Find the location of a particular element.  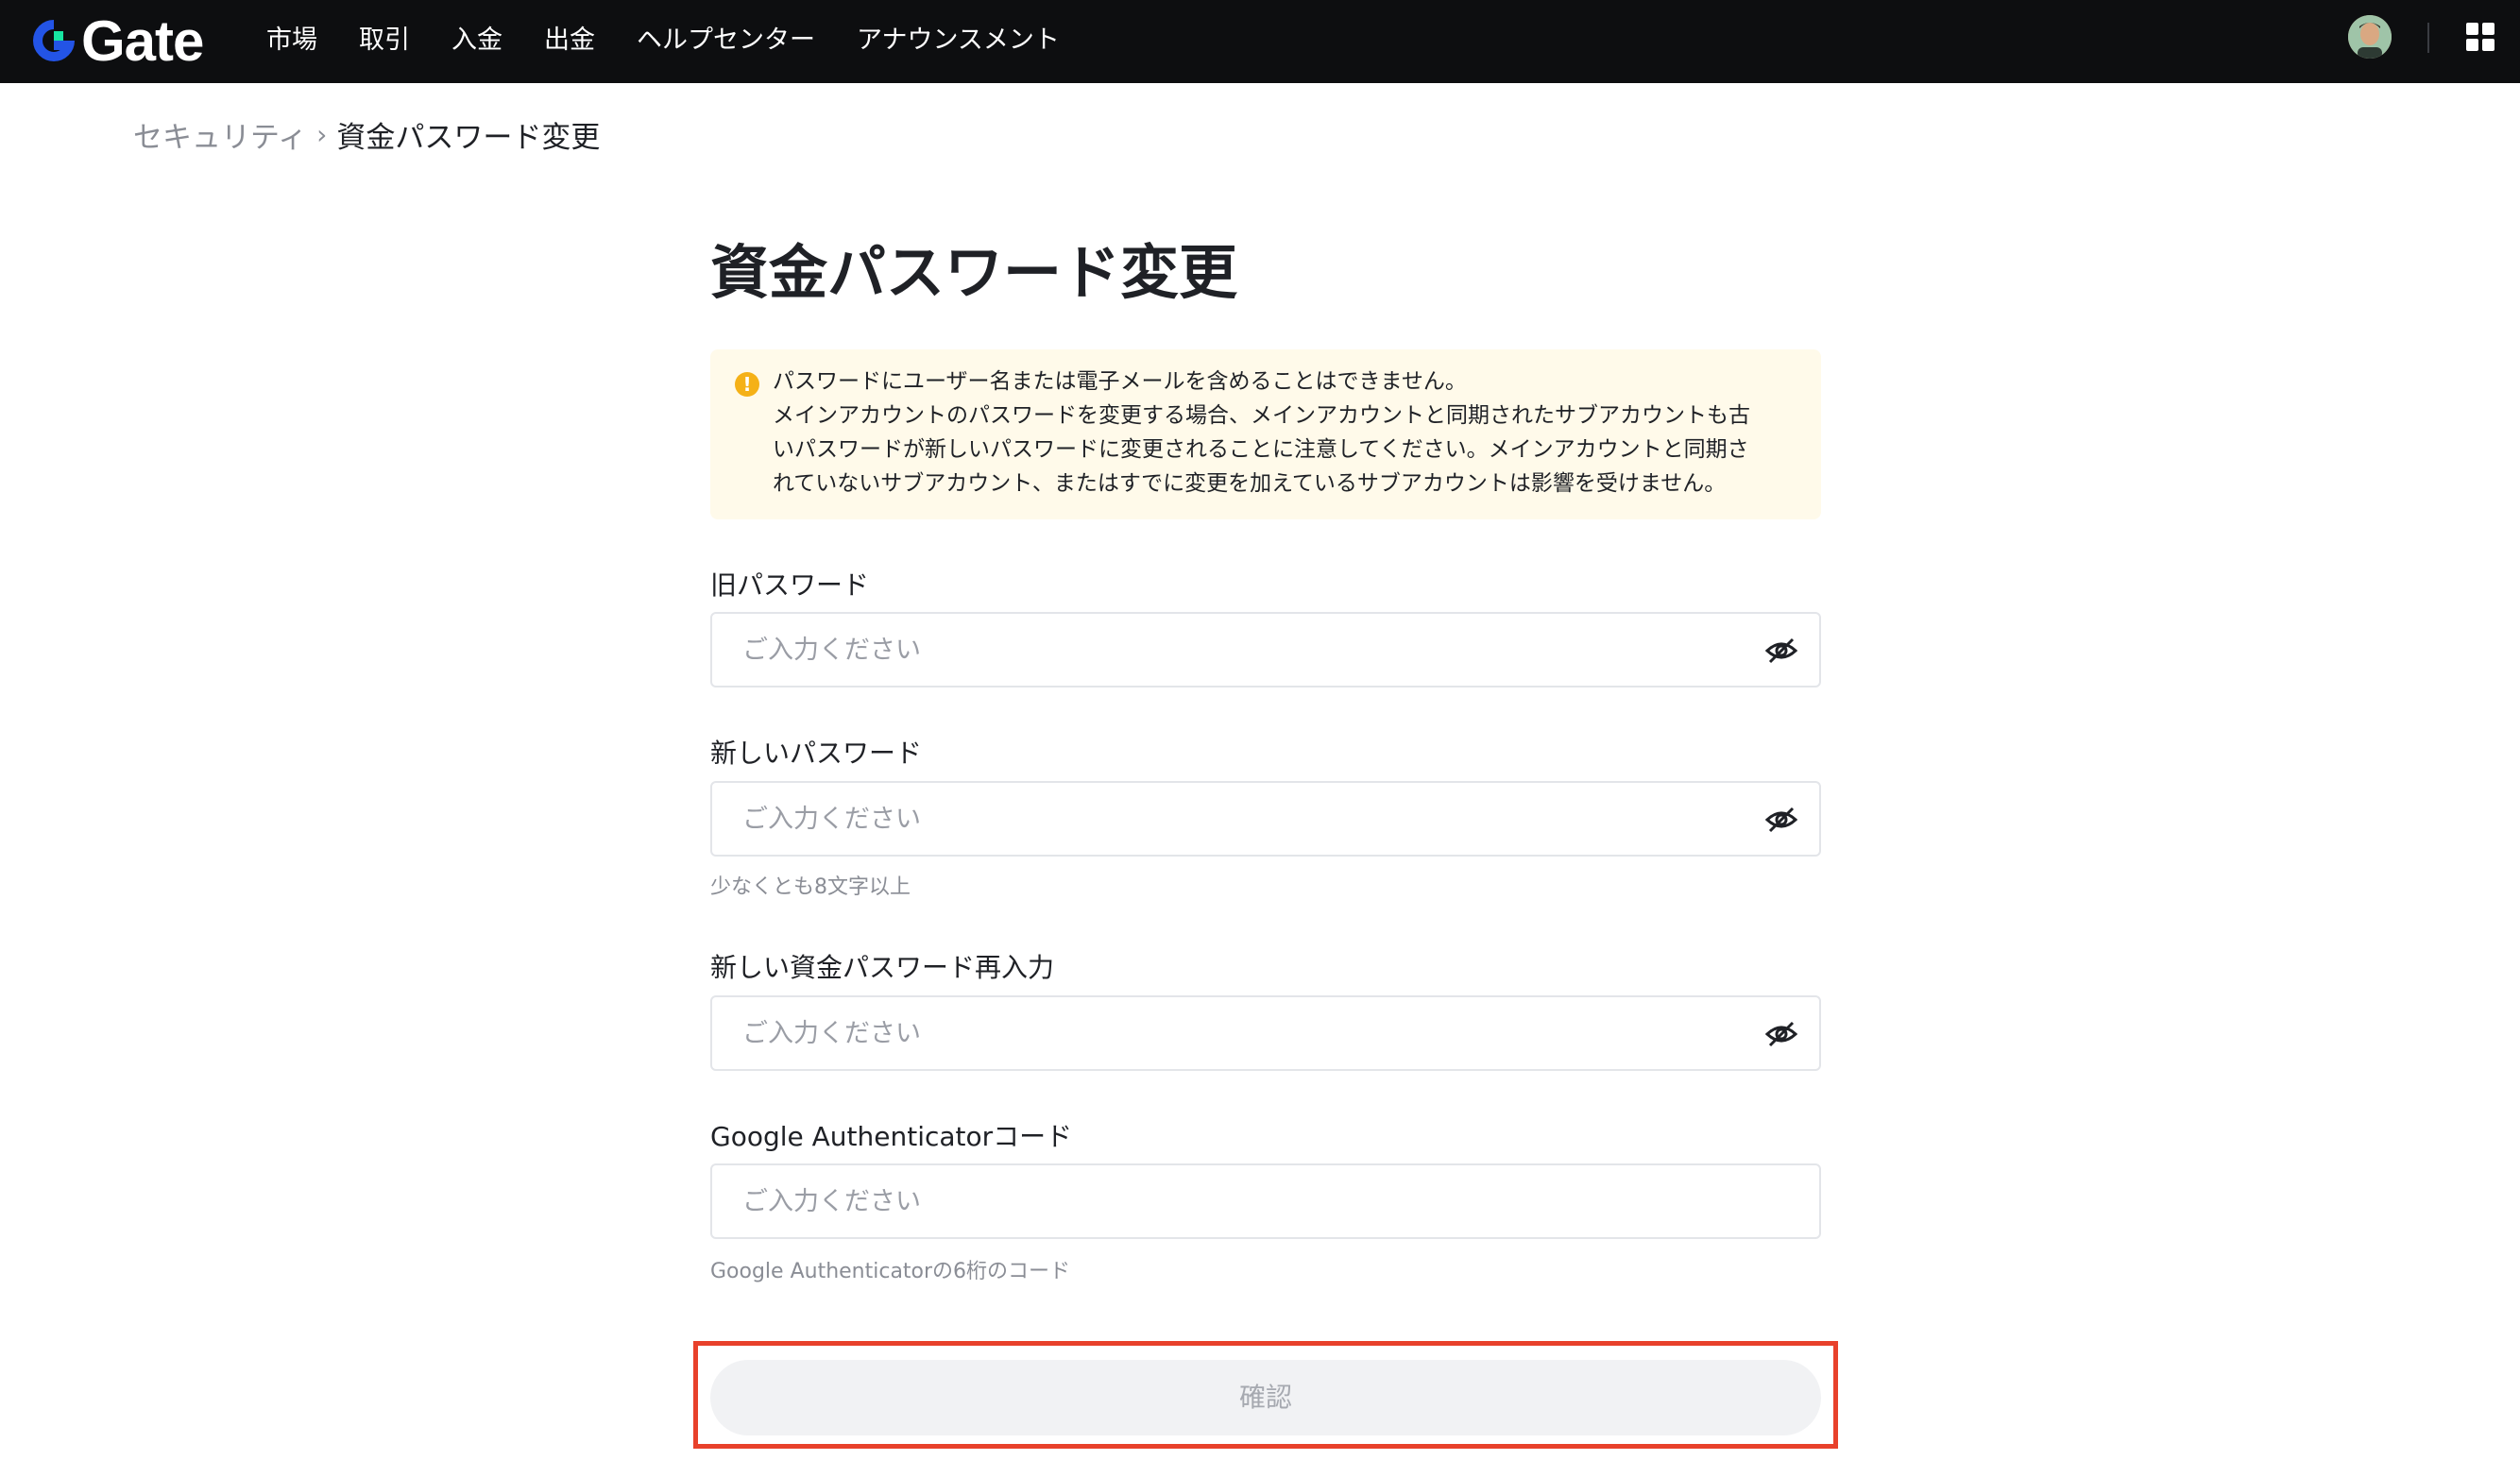

nav-deposit: 入金 is located at coordinates (476, 37).